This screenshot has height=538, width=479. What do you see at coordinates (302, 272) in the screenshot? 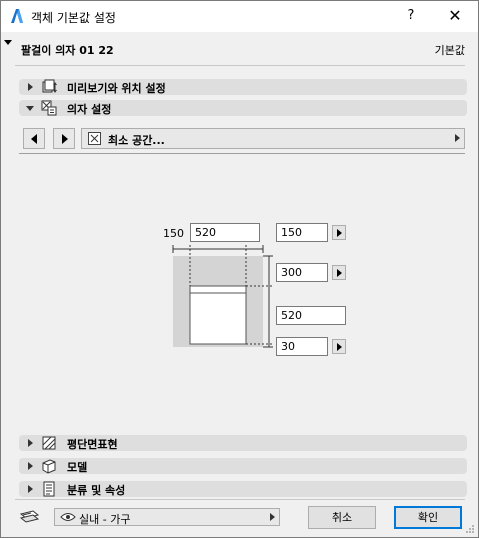
I see `back-clearance-input: 300` at bounding box center [302, 272].